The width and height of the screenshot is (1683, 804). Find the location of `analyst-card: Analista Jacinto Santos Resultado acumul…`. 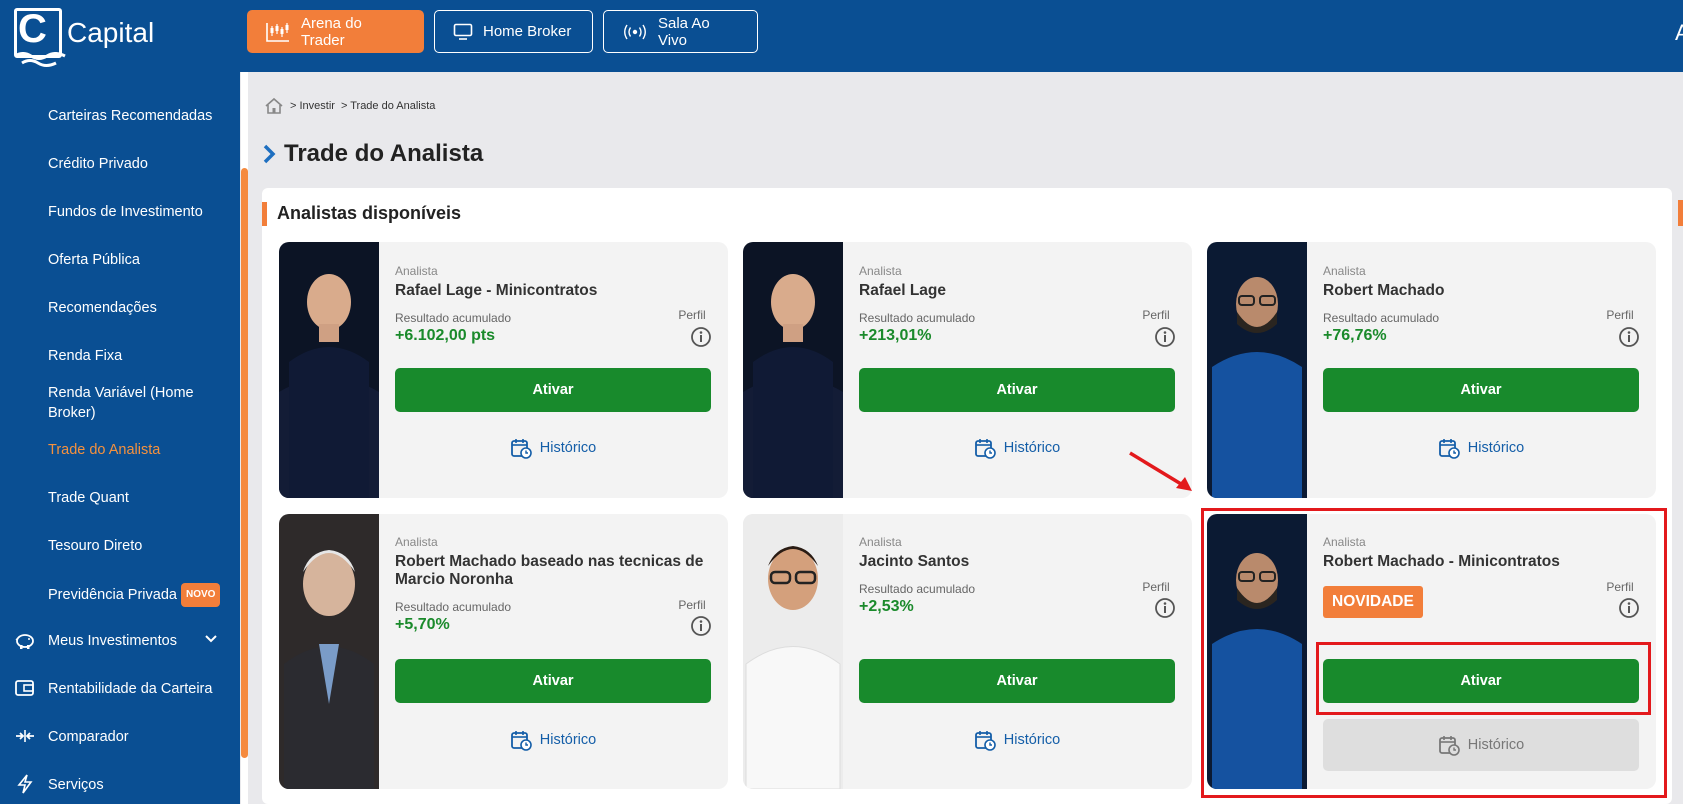

analyst-card: Analista Jacinto Santos Resultado acumul… is located at coordinates (967, 651).